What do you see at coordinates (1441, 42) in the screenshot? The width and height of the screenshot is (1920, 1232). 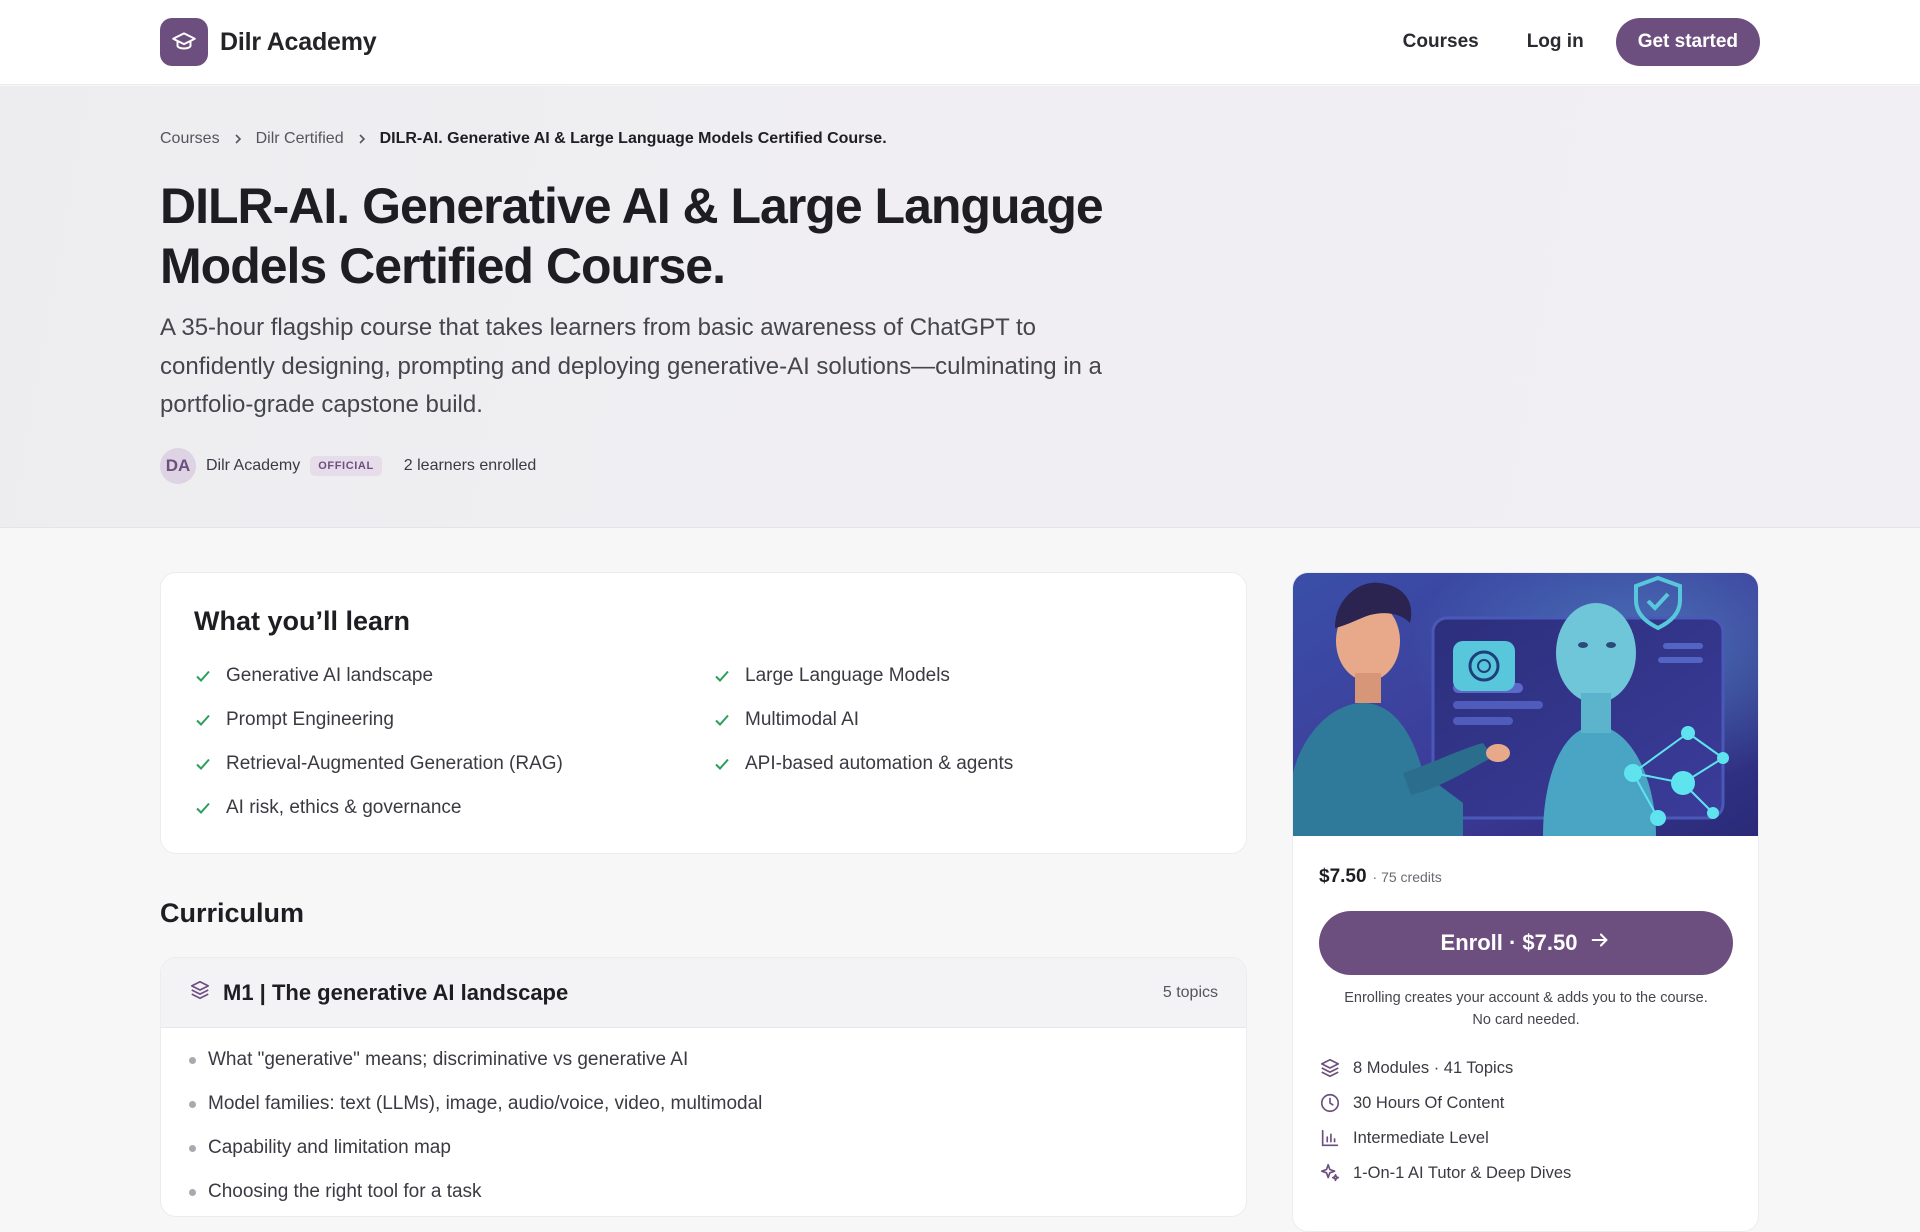 I see `nav-courses-link: Courses` at bounding box center [1441, 42].